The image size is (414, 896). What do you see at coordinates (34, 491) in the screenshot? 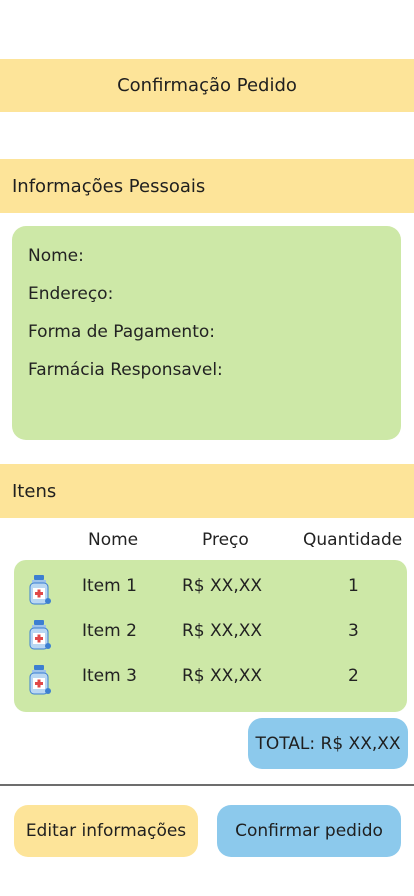
I see `items-section-title: Itens` at bounding box center [34, 491].